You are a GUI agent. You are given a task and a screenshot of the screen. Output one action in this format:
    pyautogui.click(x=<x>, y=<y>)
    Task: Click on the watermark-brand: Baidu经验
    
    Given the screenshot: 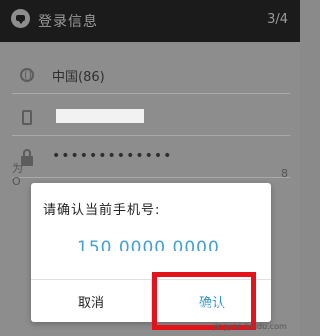 What is the action you would take?
    pyautogui.click(x=220, y=305)
    